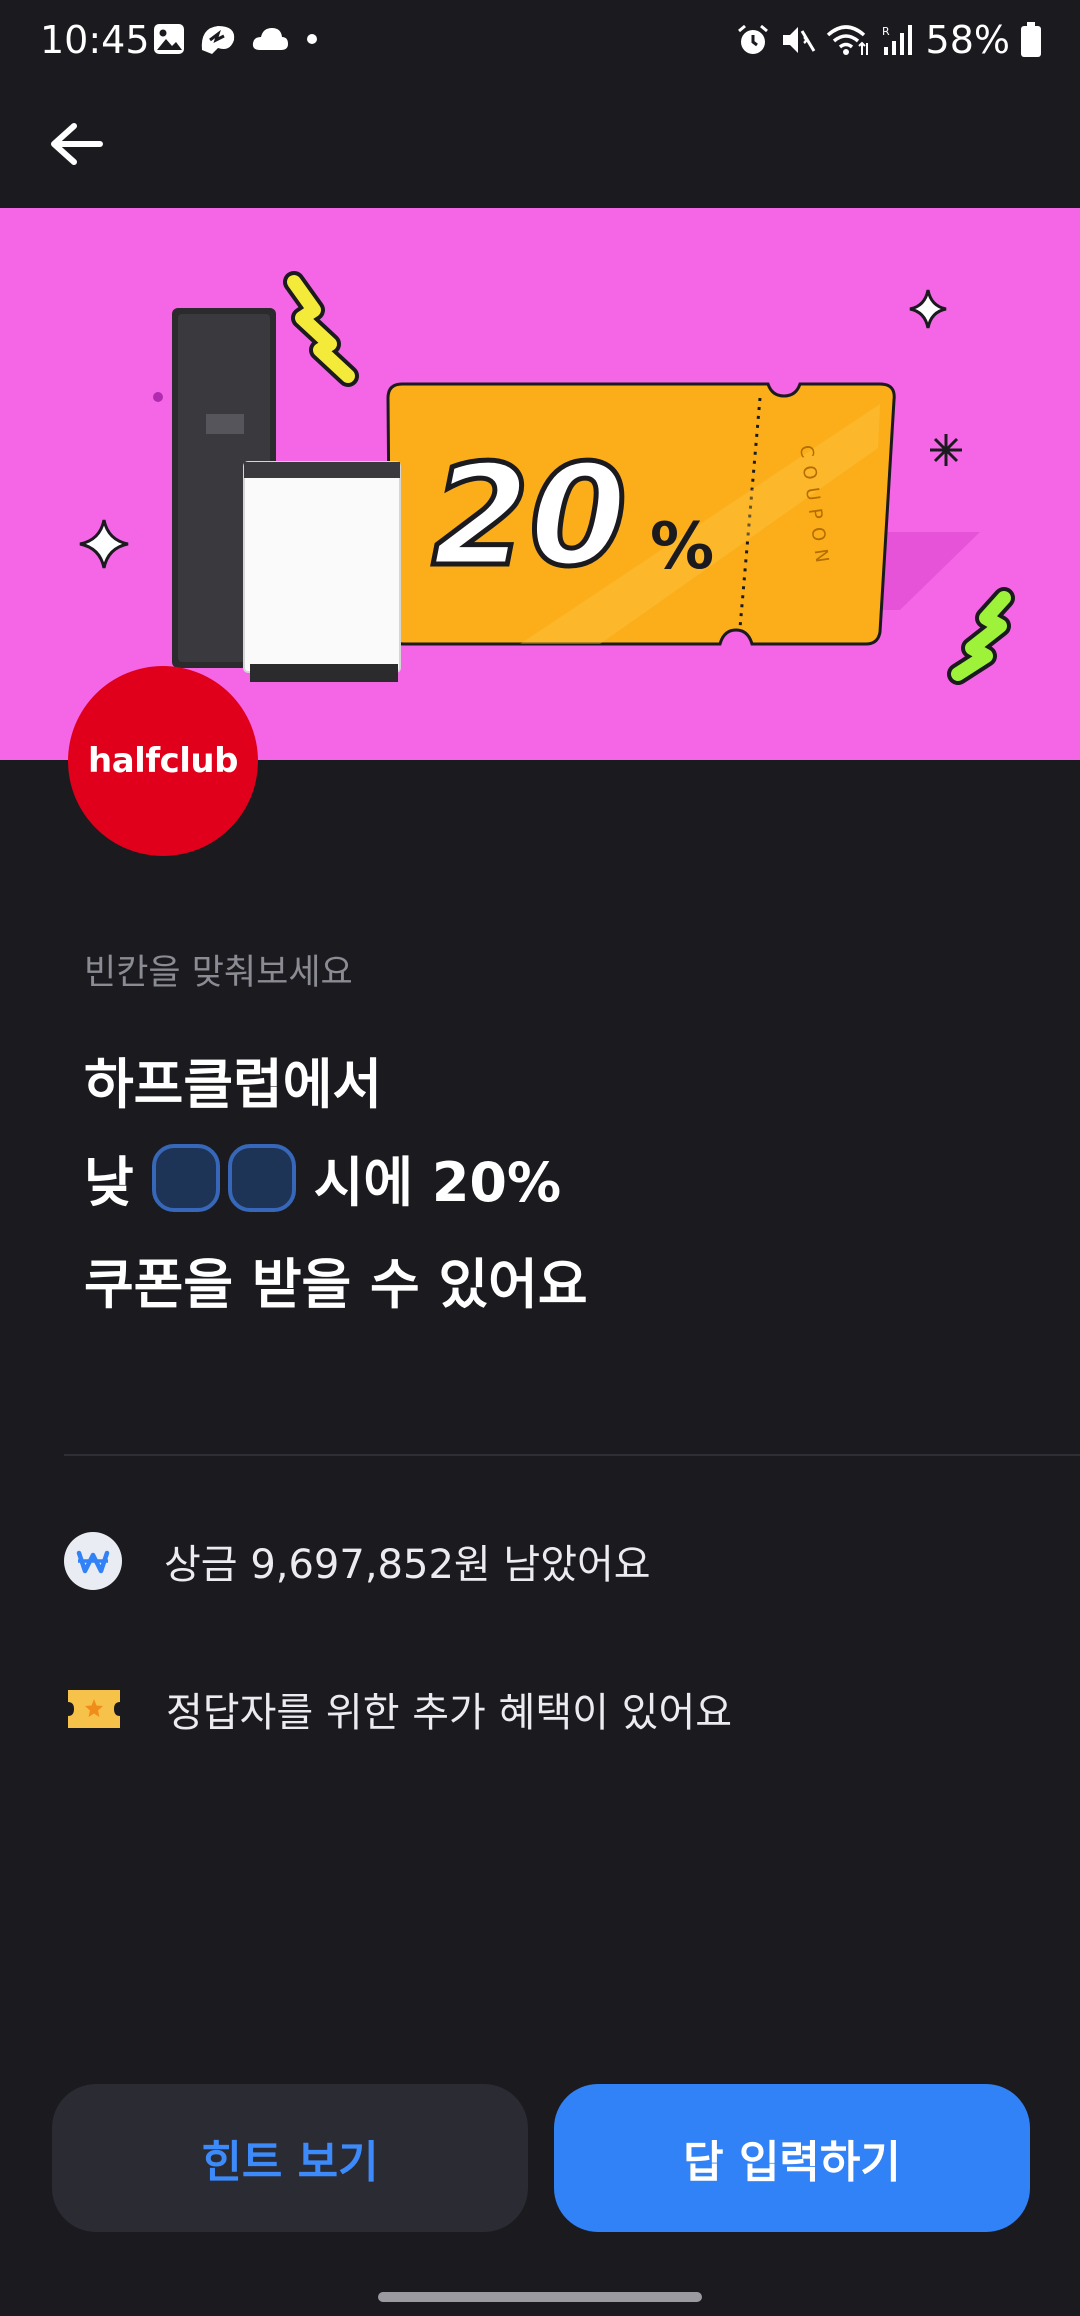 The image size is (1080, 2316). Describe the element at coordinates (270, 39) in the screenshot. I see `cloud-icon` at that location.